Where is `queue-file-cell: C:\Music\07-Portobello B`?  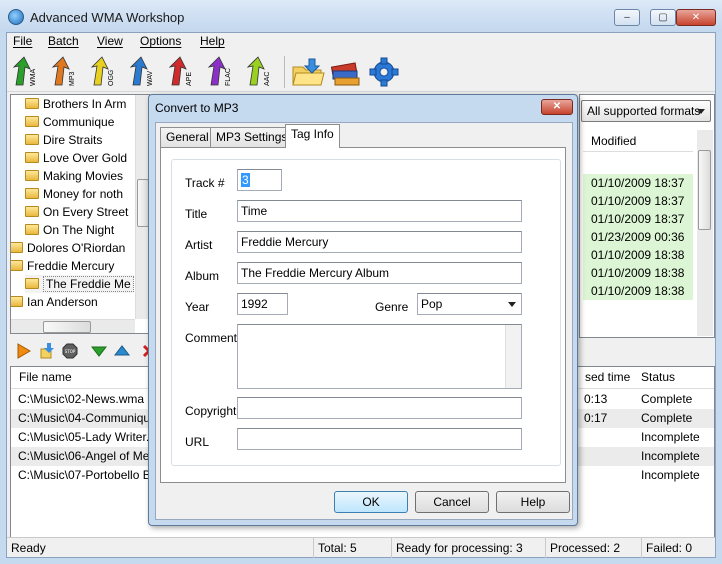
queue-file-cell: C:\Music\07-Portobello B is located at coordinates (84, 475).